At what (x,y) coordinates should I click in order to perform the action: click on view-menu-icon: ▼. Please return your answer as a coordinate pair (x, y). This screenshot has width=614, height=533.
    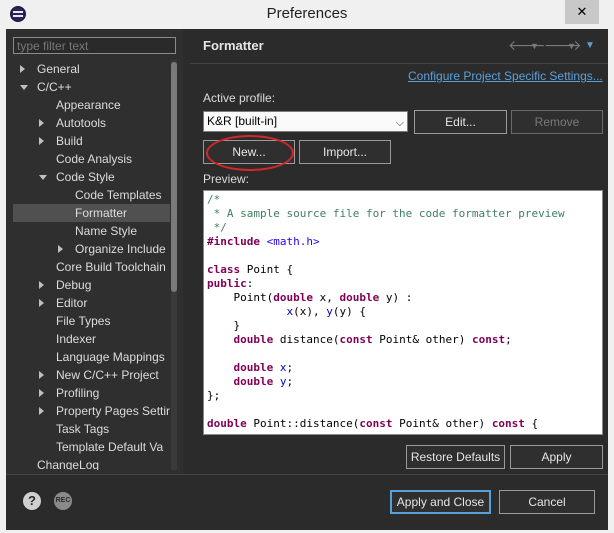
    Looking at the image, I should click on (590, 45).